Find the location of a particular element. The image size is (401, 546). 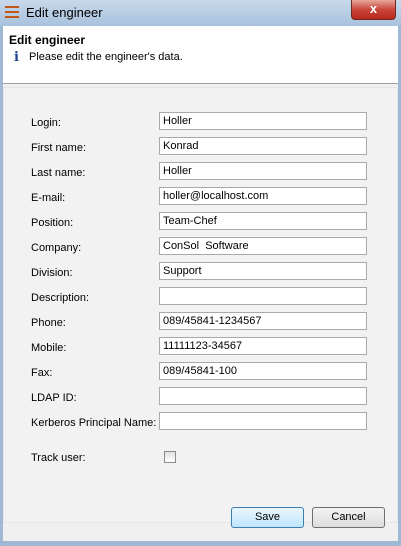

track-user-label: Track user: is located at coordinates (58, 458).